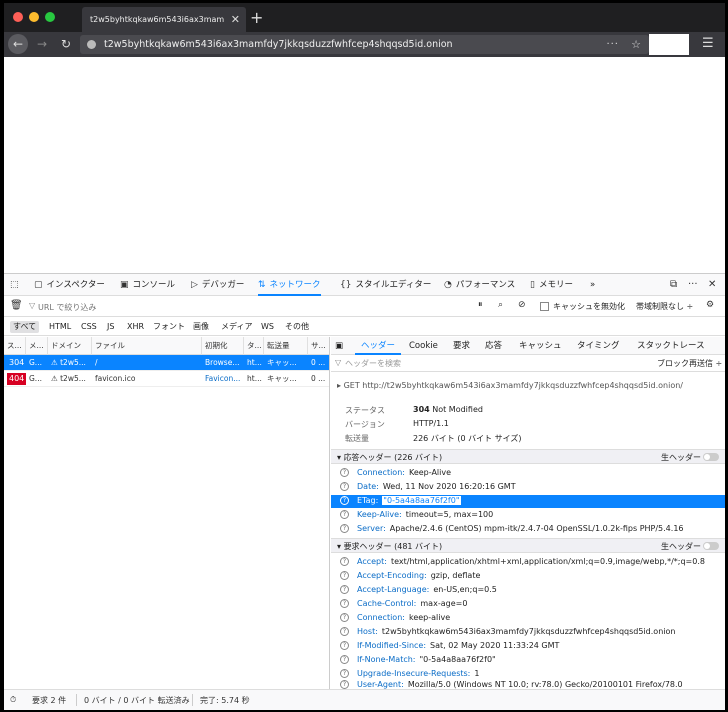 This screenshot has width=728, height=712. What do you see at coordinates (201, 327) in the screenshot?
I see `type-filter-images: 画像` at bounding box center [201, 327].